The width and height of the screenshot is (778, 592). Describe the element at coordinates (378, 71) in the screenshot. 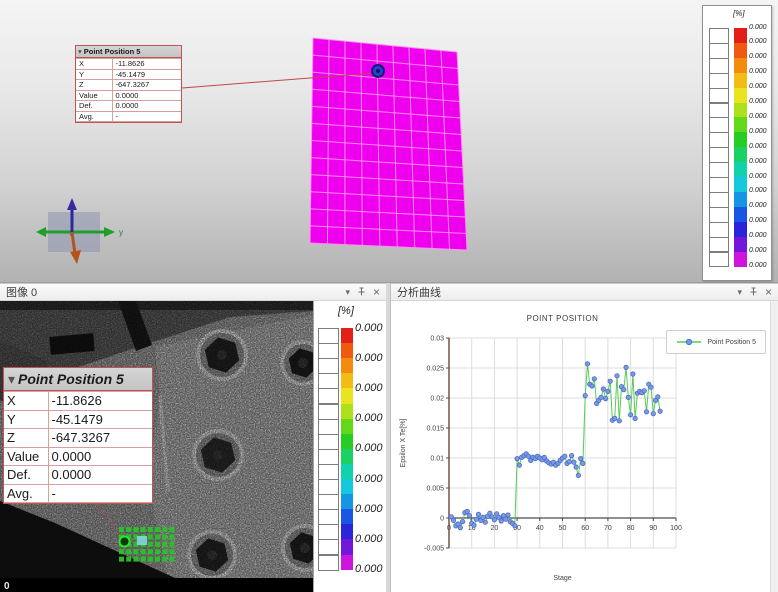

I see `measurement-point` at that location.